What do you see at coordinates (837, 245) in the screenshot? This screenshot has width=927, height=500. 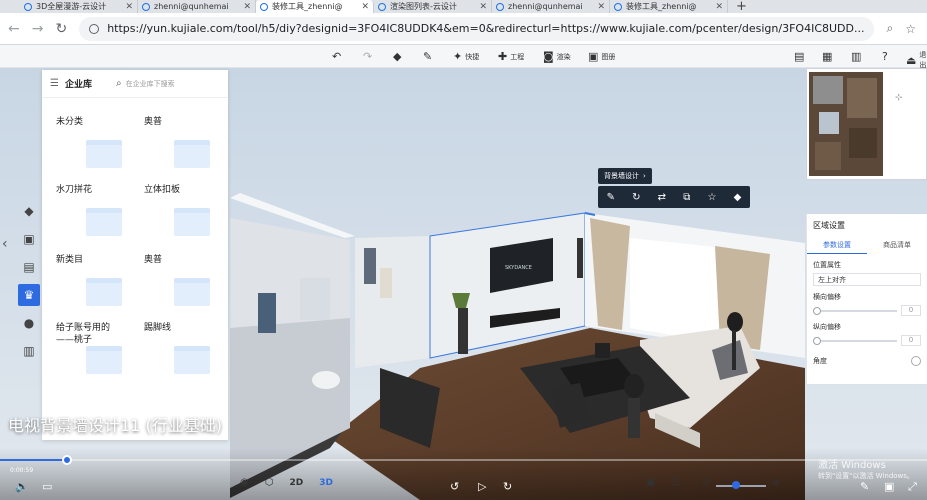 I see `tab-parameters: 参数设置` at bounding box center [837, 245].